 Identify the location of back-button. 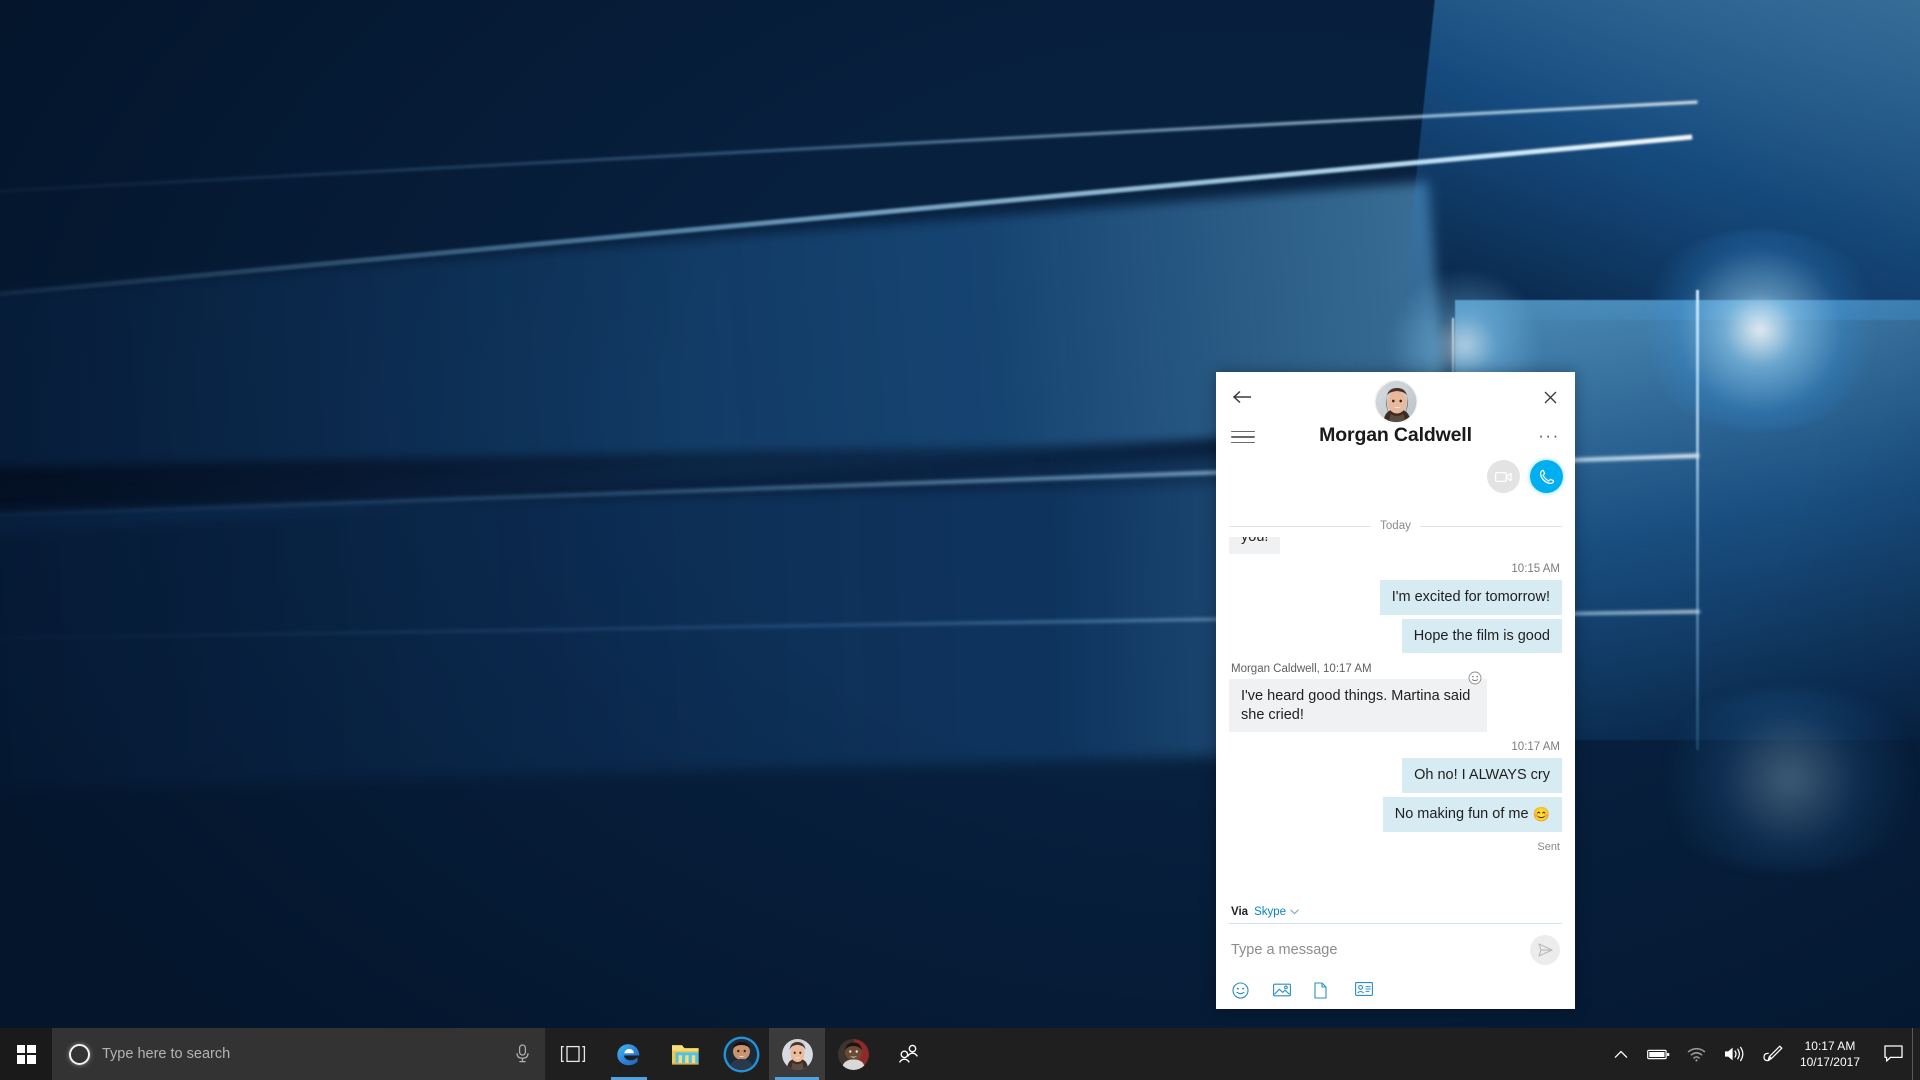
(1243, 397).